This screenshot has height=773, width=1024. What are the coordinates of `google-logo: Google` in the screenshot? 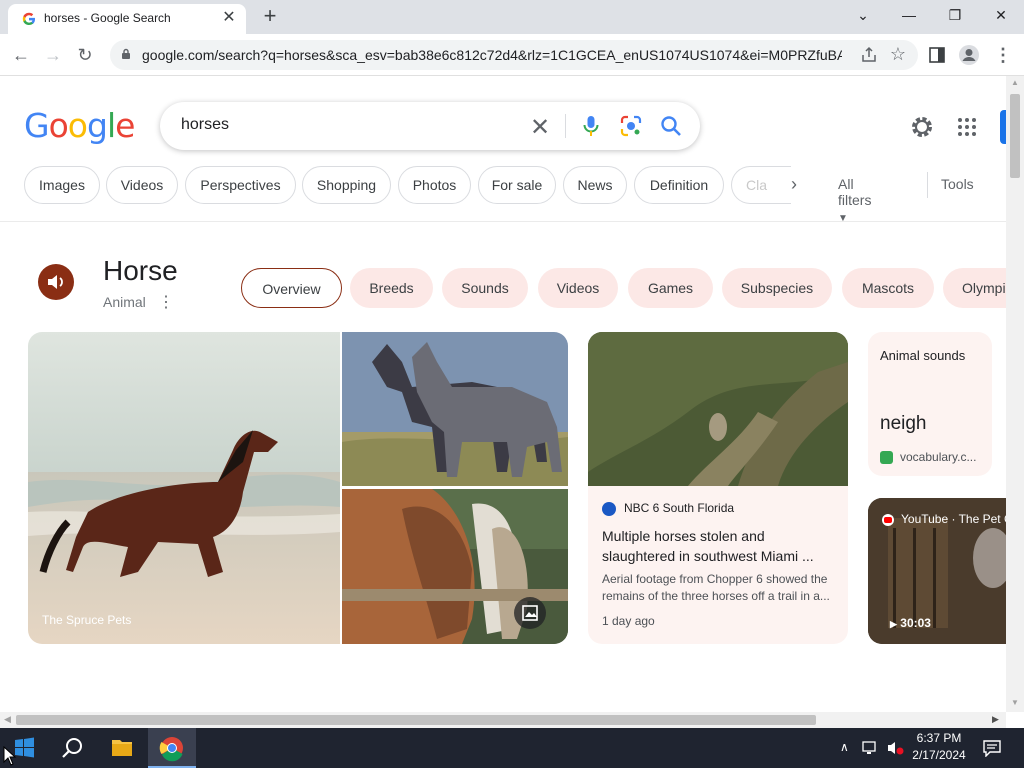 It's located at (79, 125).